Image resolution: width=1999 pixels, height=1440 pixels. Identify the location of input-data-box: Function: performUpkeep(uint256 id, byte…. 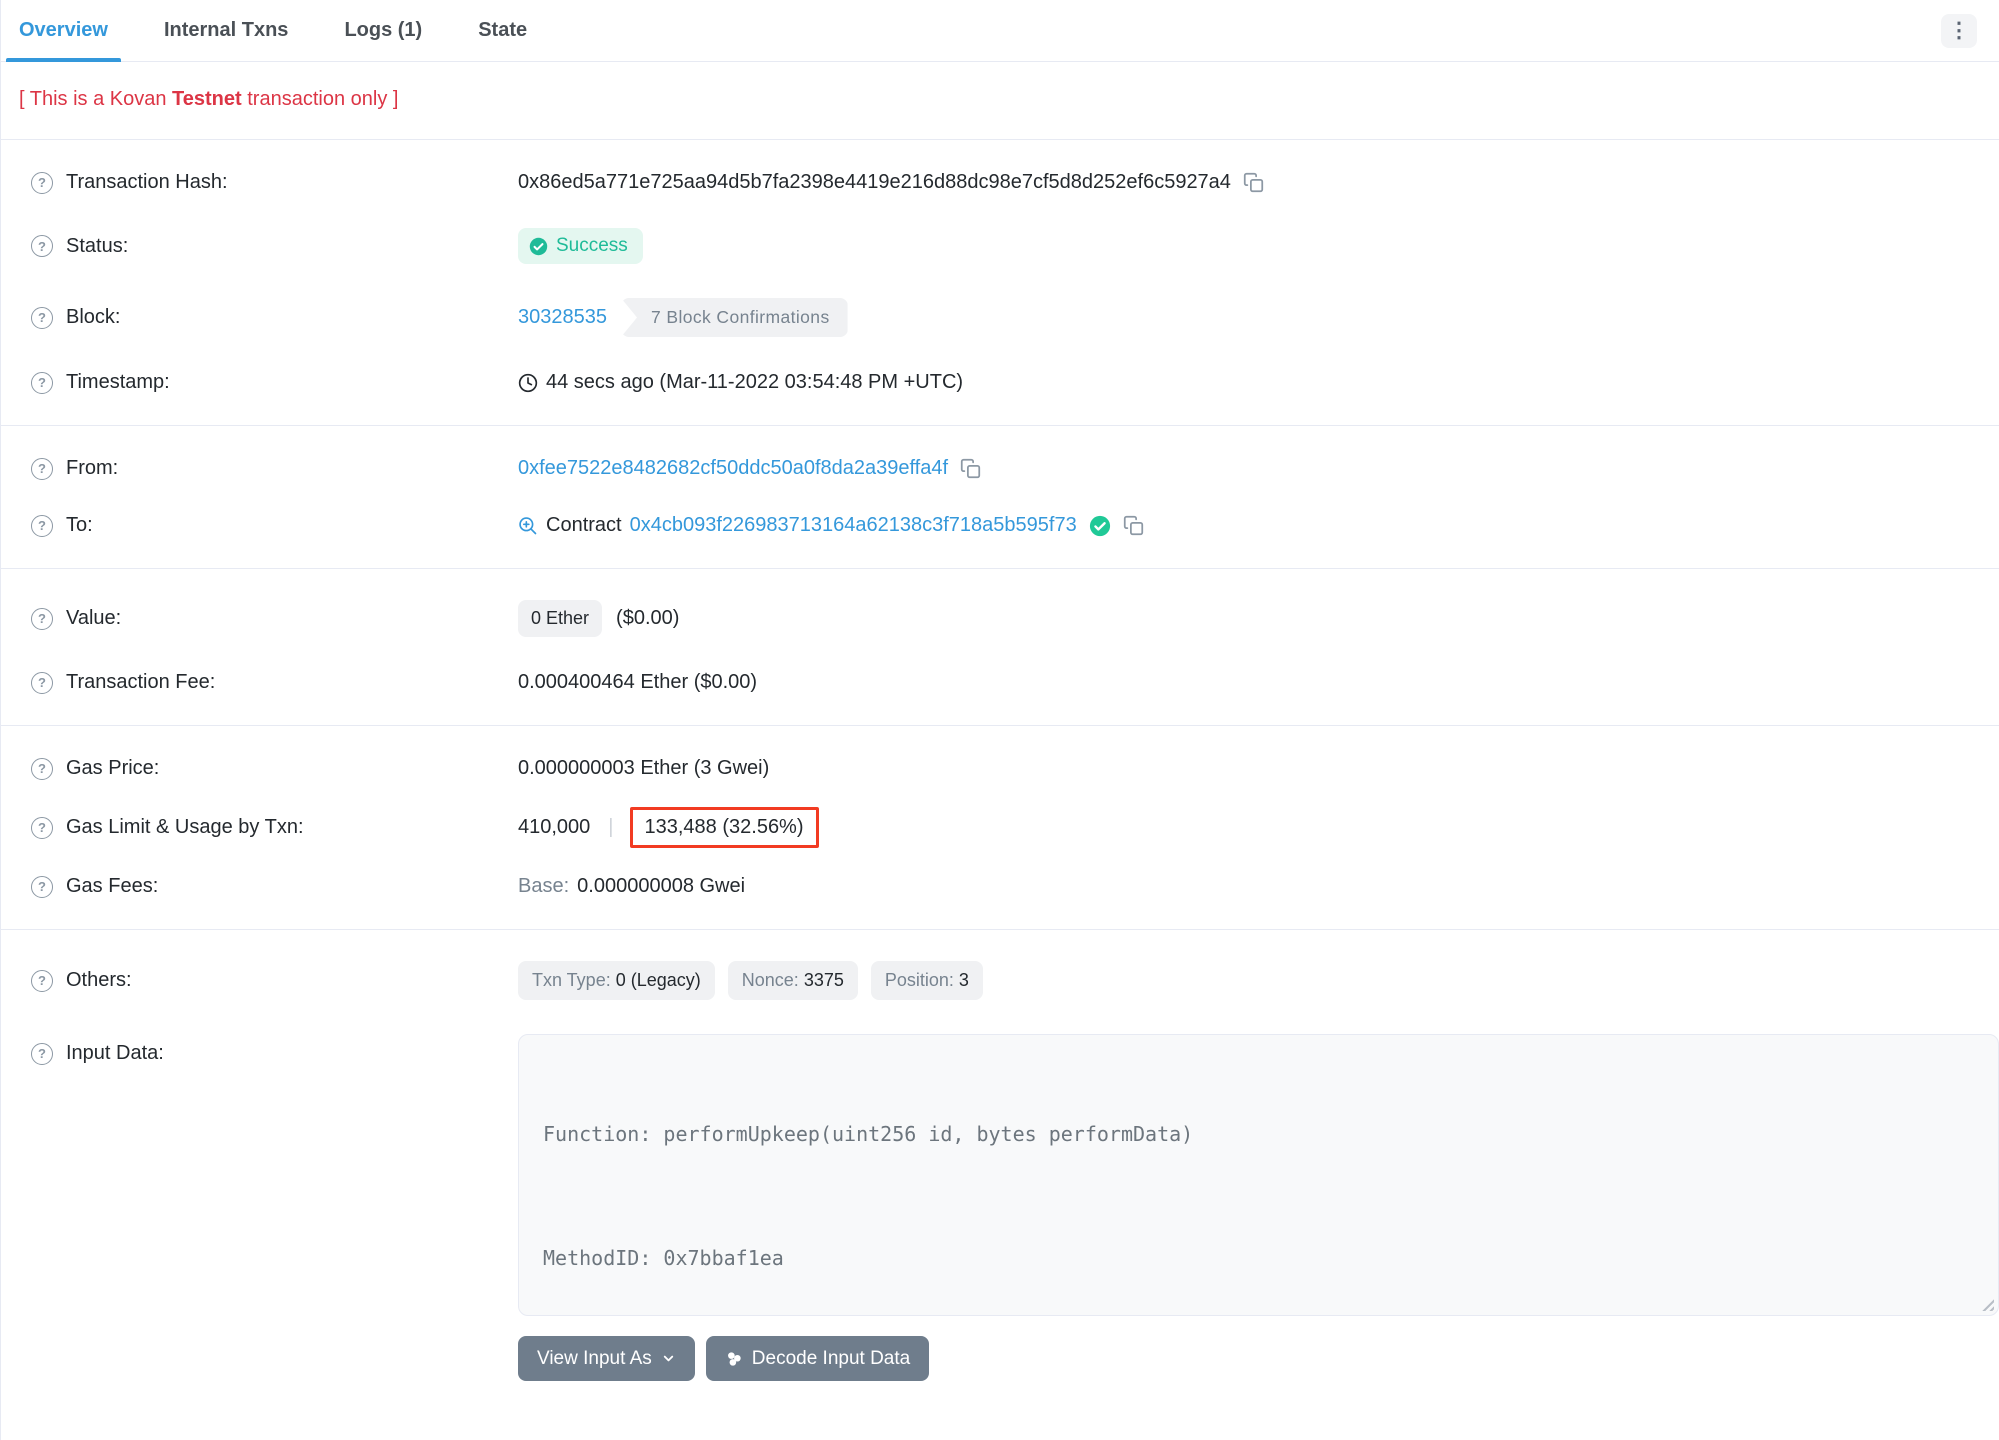
(1258, 1175).